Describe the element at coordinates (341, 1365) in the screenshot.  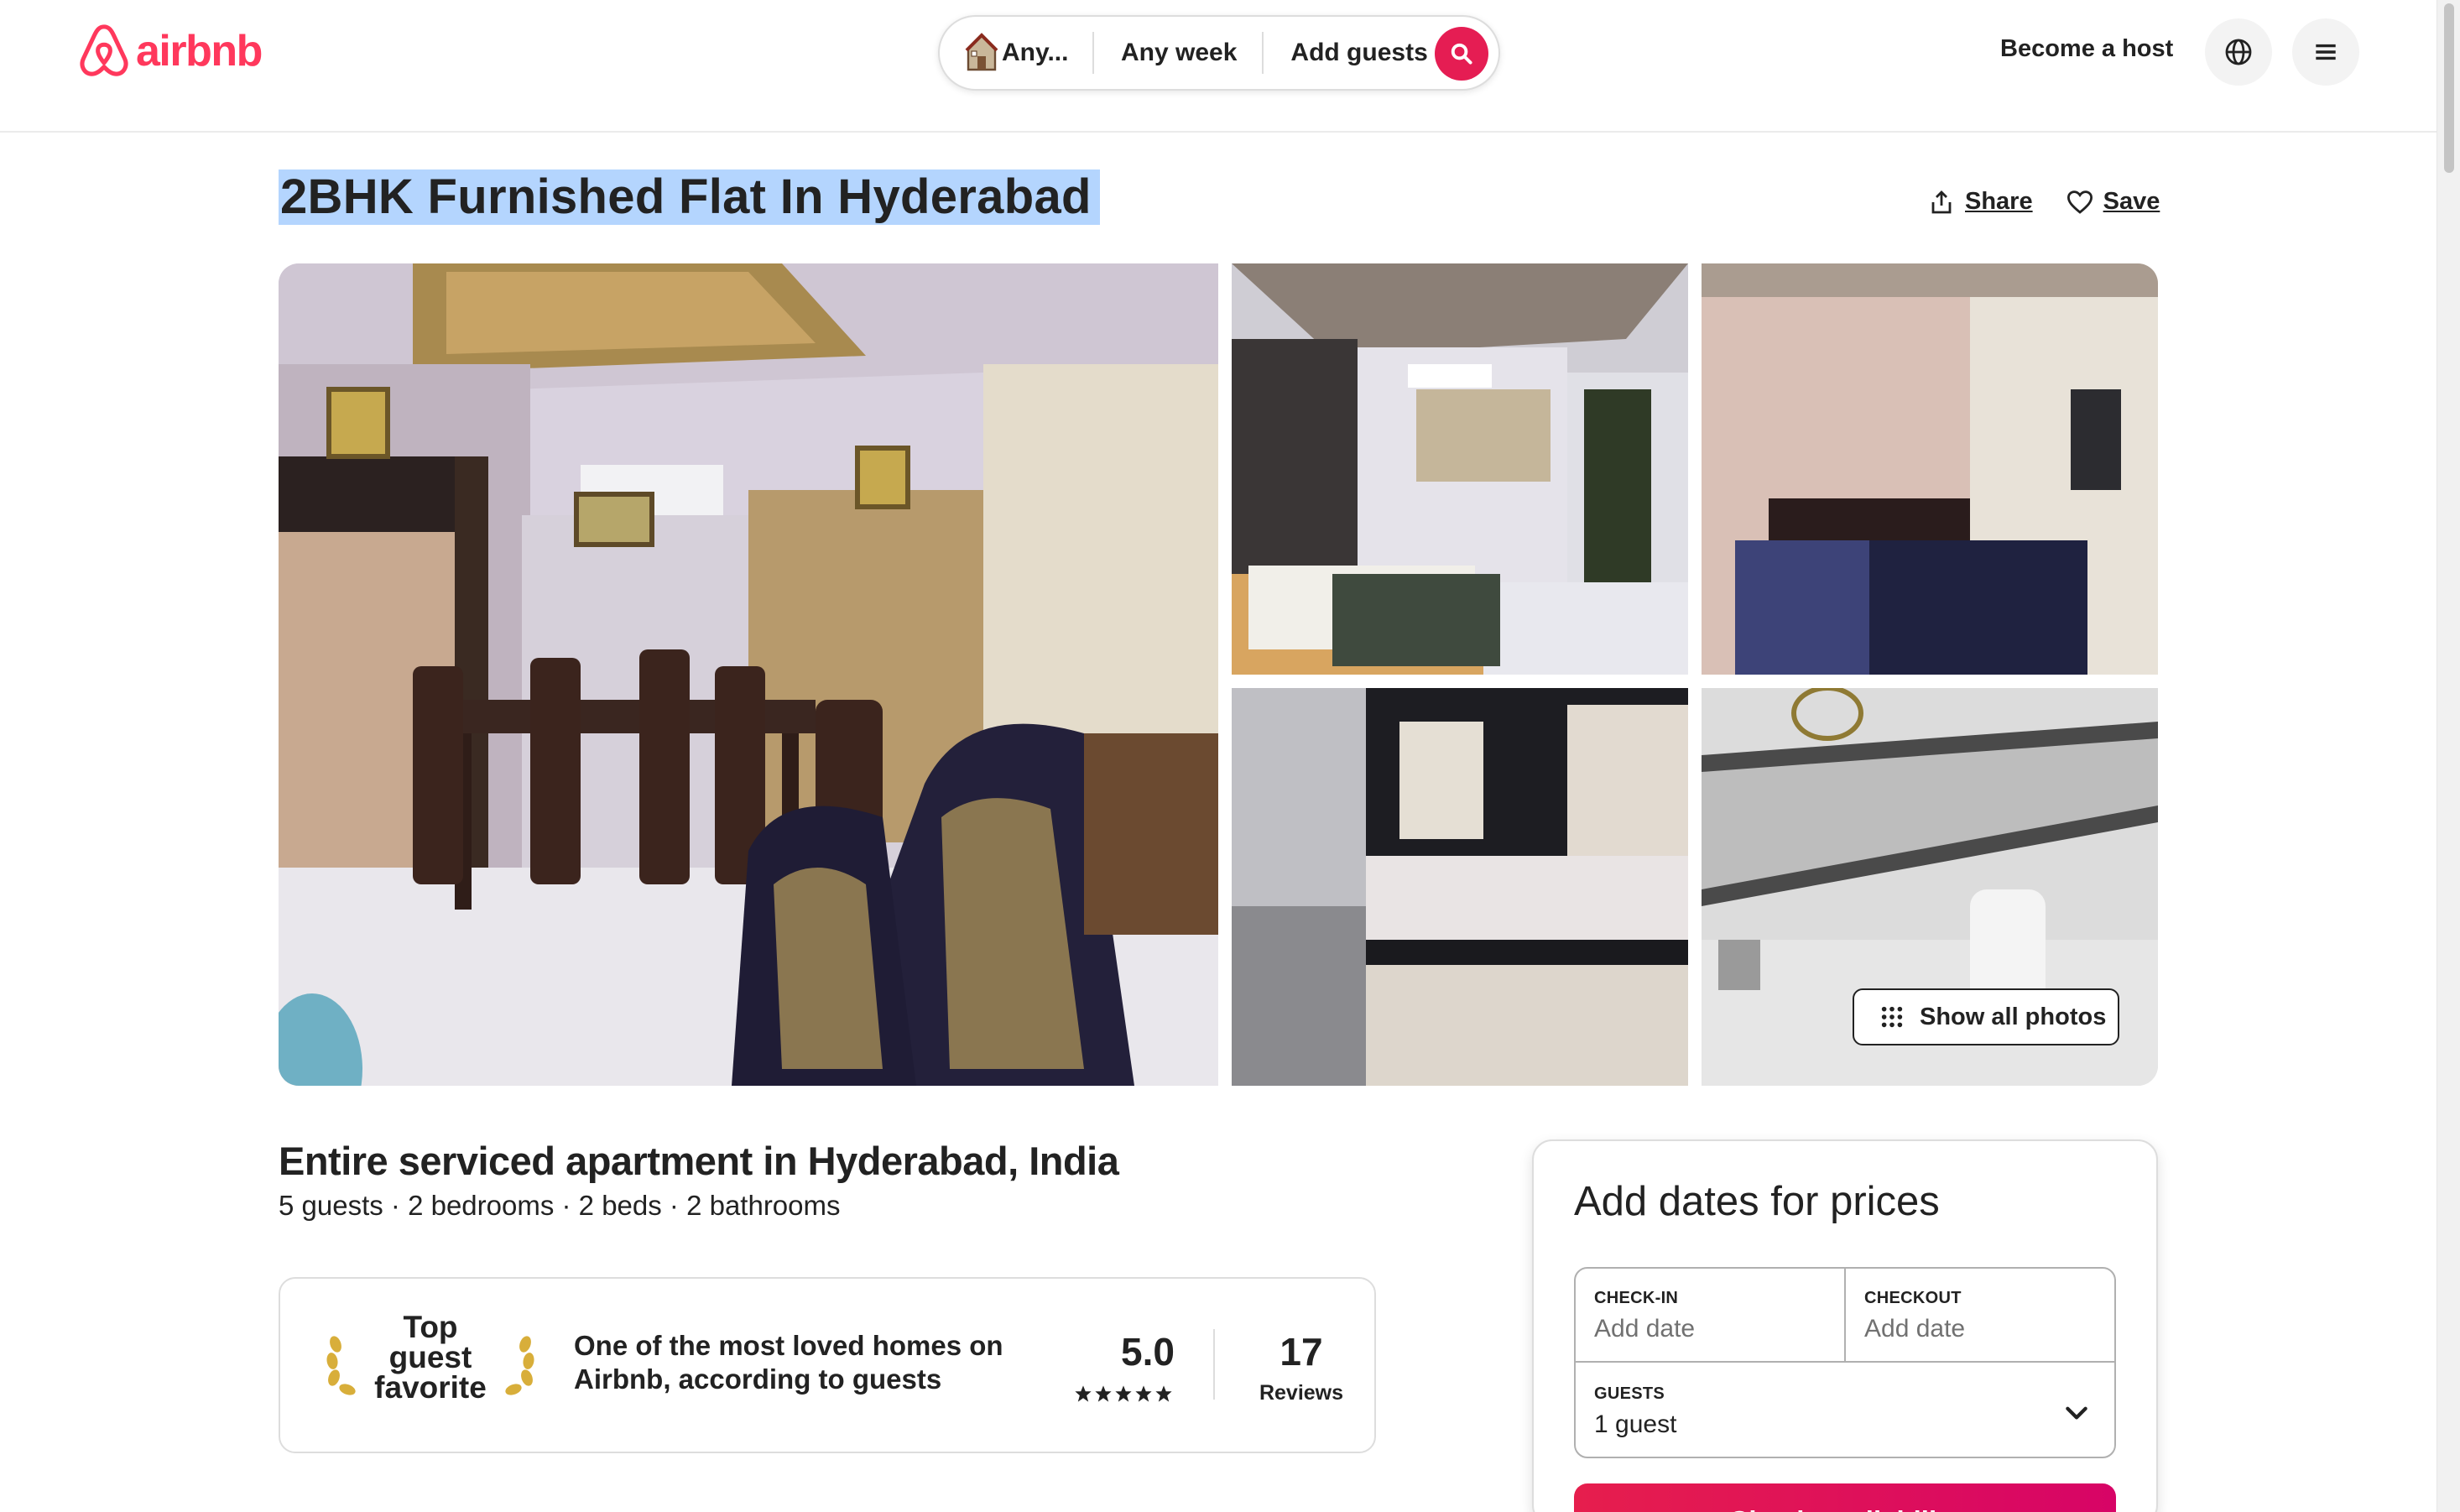
I see `laurel-left-icon` at that location.